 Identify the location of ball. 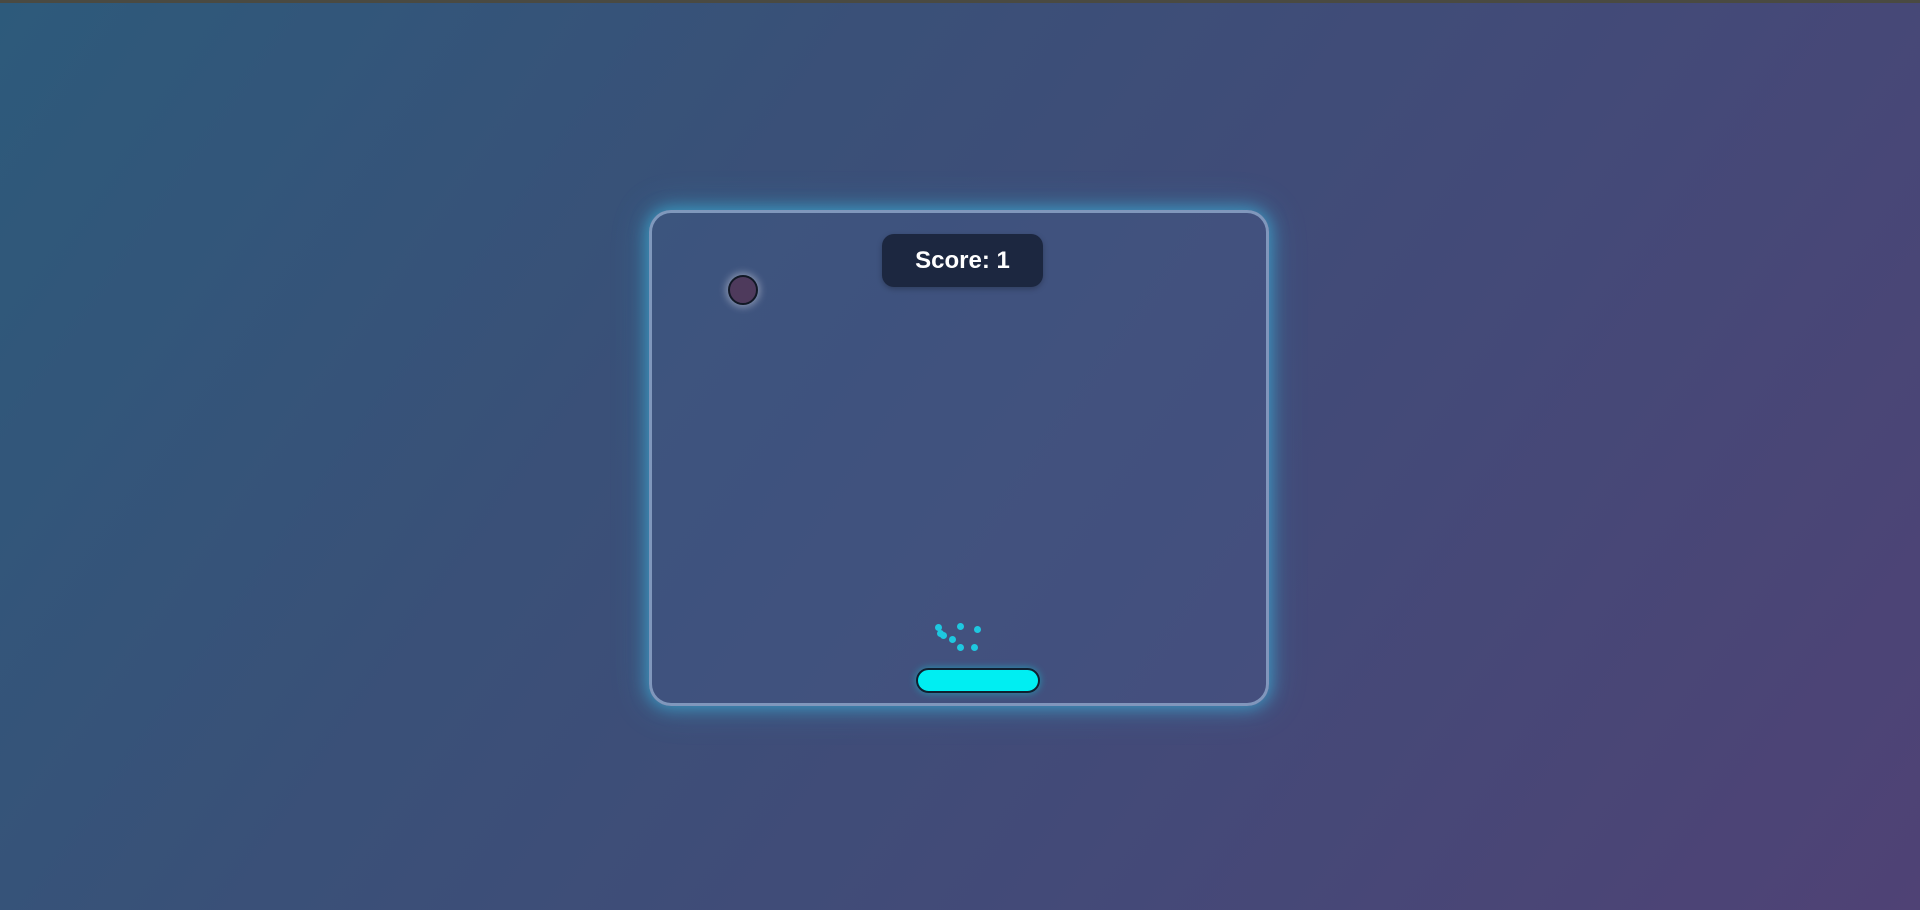
(743, 290).